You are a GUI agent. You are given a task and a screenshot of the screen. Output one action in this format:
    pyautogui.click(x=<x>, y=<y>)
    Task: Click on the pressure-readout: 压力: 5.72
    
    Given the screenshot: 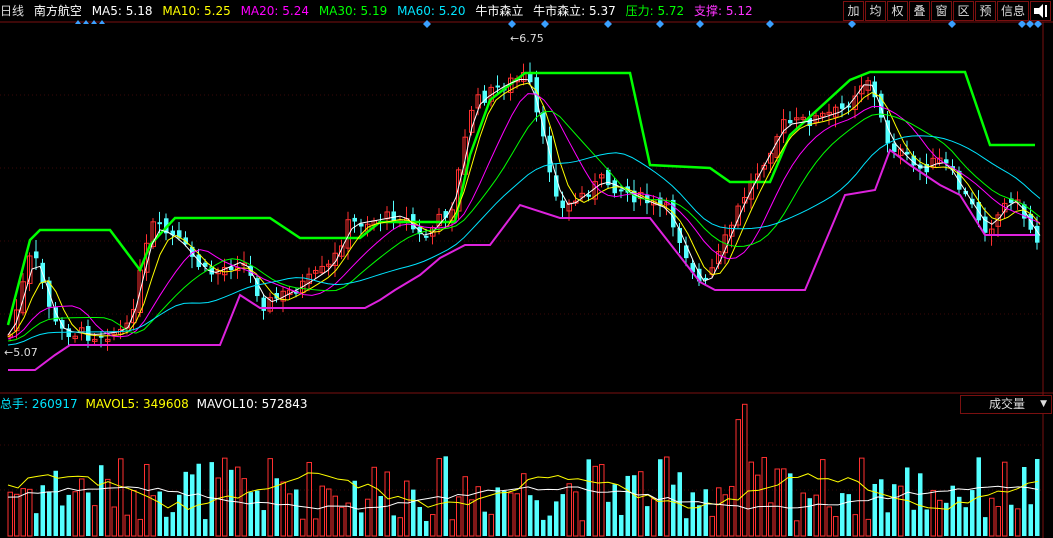 What is the action you would take?
    pyautogui.click(x=655, y=11)
    